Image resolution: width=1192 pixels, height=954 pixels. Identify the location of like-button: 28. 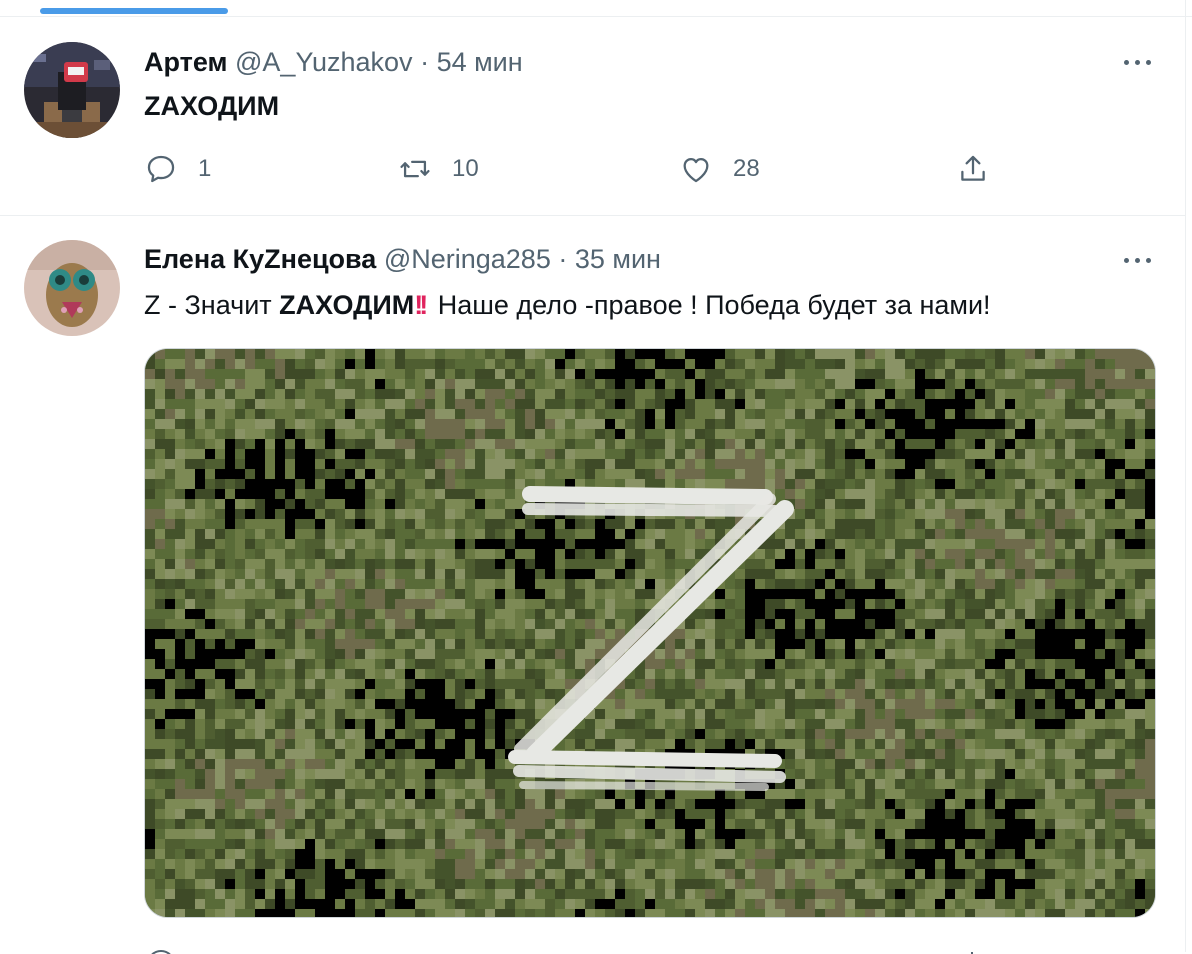
(719, 169).